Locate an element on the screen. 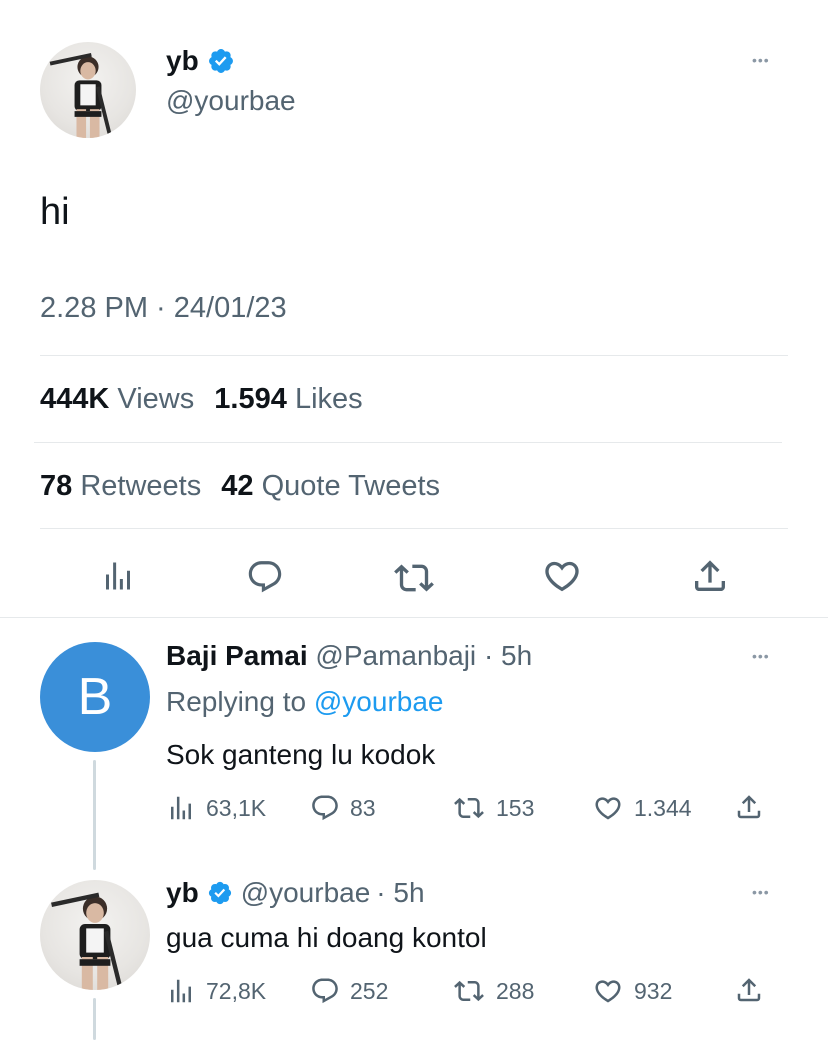 This screenshot has width=828, height=1048. quote-tweets-stat: 42 Quote Tweets is located at coordinates (330, 486).